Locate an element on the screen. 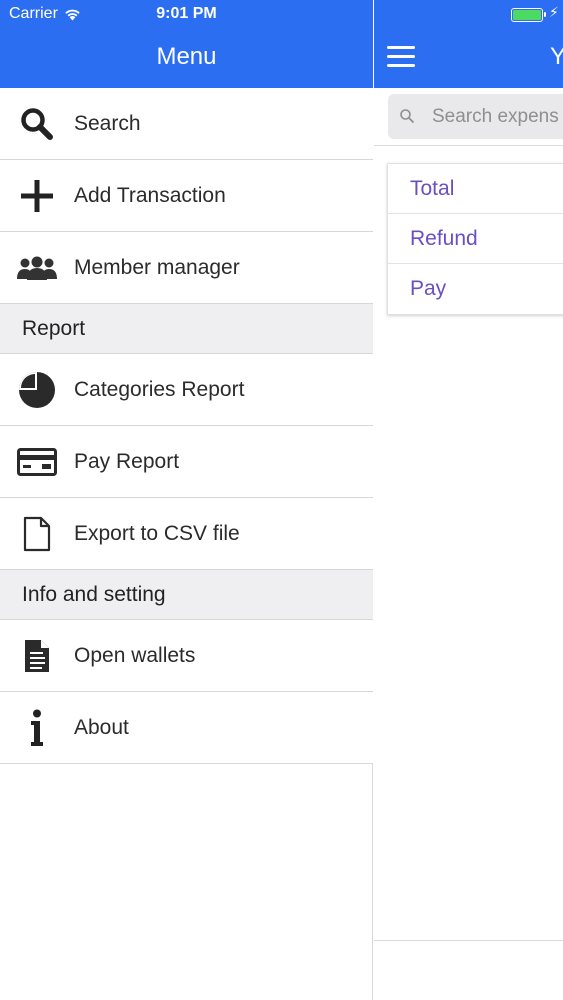 The width and height of the screenshot is (563, 1000). summary-card: Total Refund Pay is located at coordinates (475, 239).